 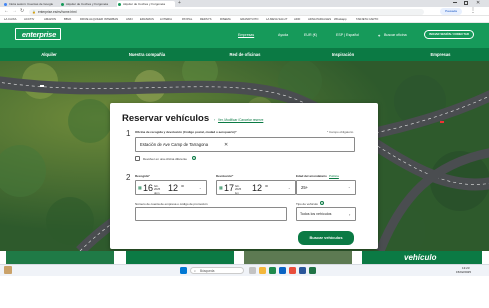 What do you see at coordinates (206, 19) in the screenshot?
I see `bookmark: REDSYS` at bounding box center [206, 19].